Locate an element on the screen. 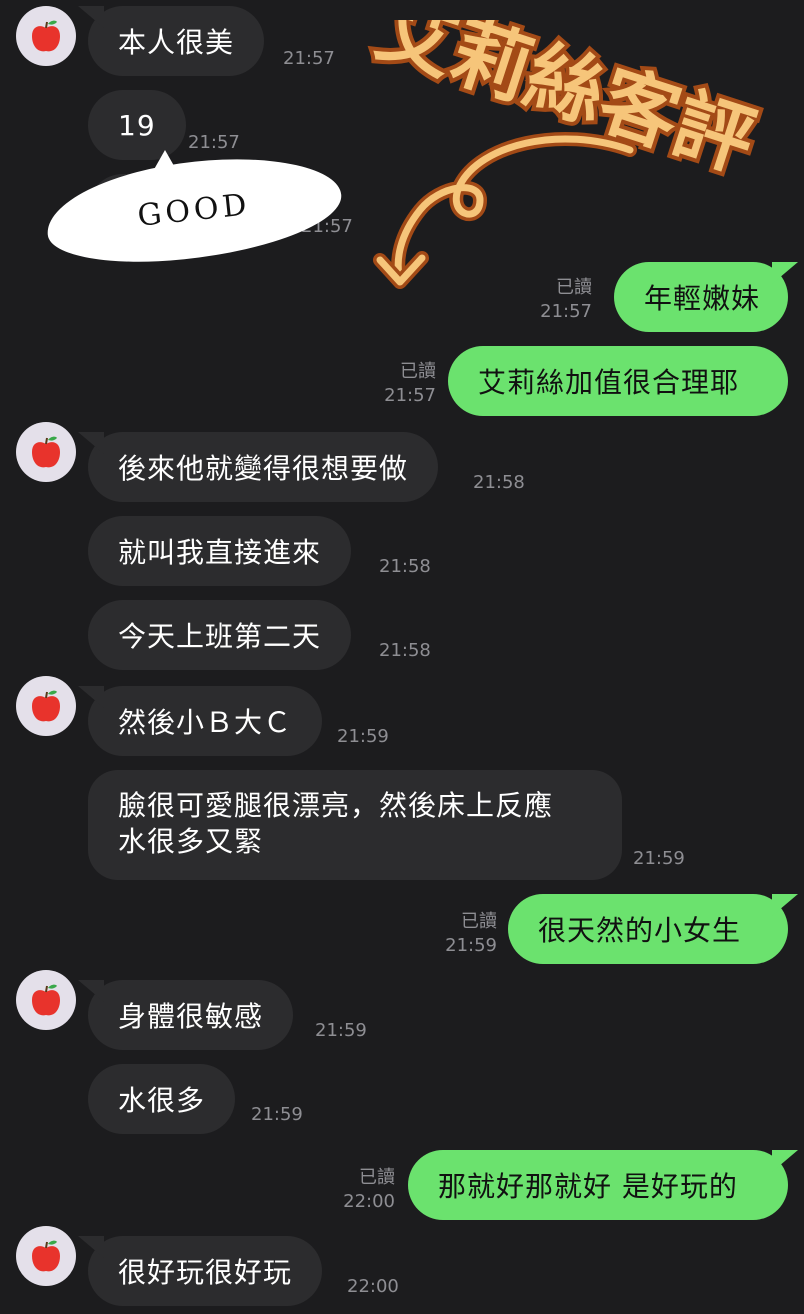 The image size is (804, 1314). message-text: 很天然的小女生 is located at coordinates (640, 930).